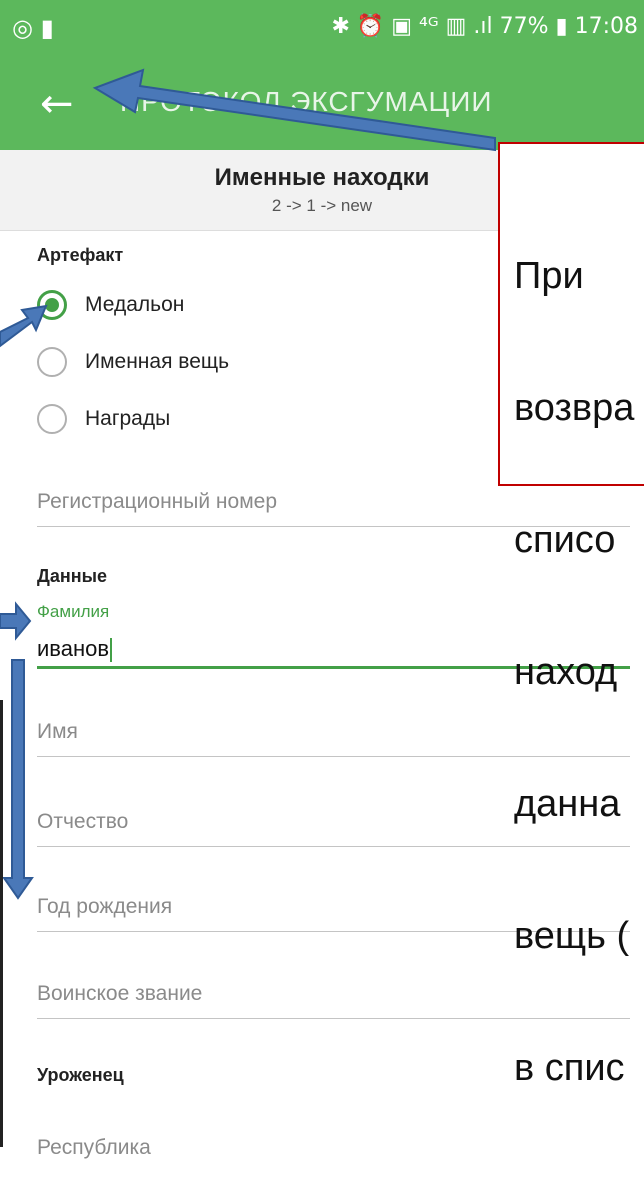  What do you see at coordinates (322, 29) in the screenshot?
I see `status-bar: ◎ ▮ ✱ ⏰ ▣ ⁴ᴳ ▥ .ıl 77% ▮ 17:08` at bounding box center [322, 29].